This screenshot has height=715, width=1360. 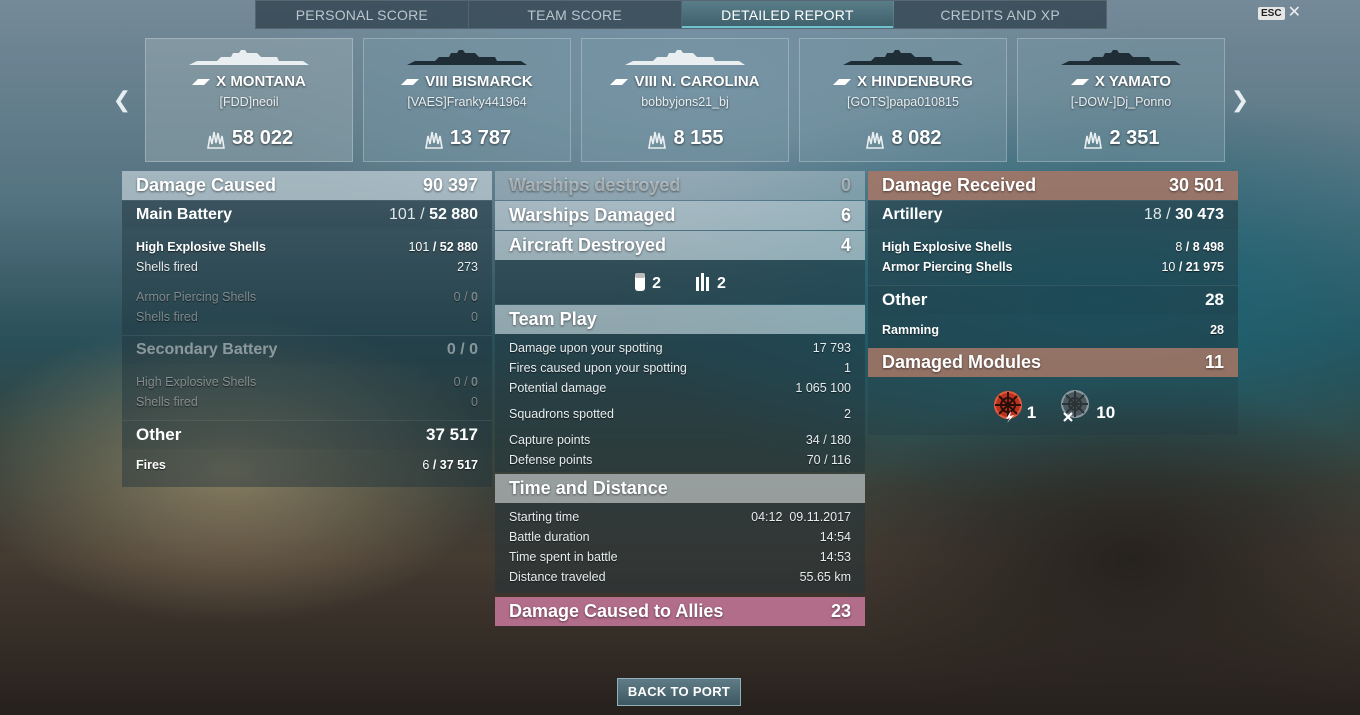 I want to click on ship-damage: 8 082, so click(x=916, y=138).